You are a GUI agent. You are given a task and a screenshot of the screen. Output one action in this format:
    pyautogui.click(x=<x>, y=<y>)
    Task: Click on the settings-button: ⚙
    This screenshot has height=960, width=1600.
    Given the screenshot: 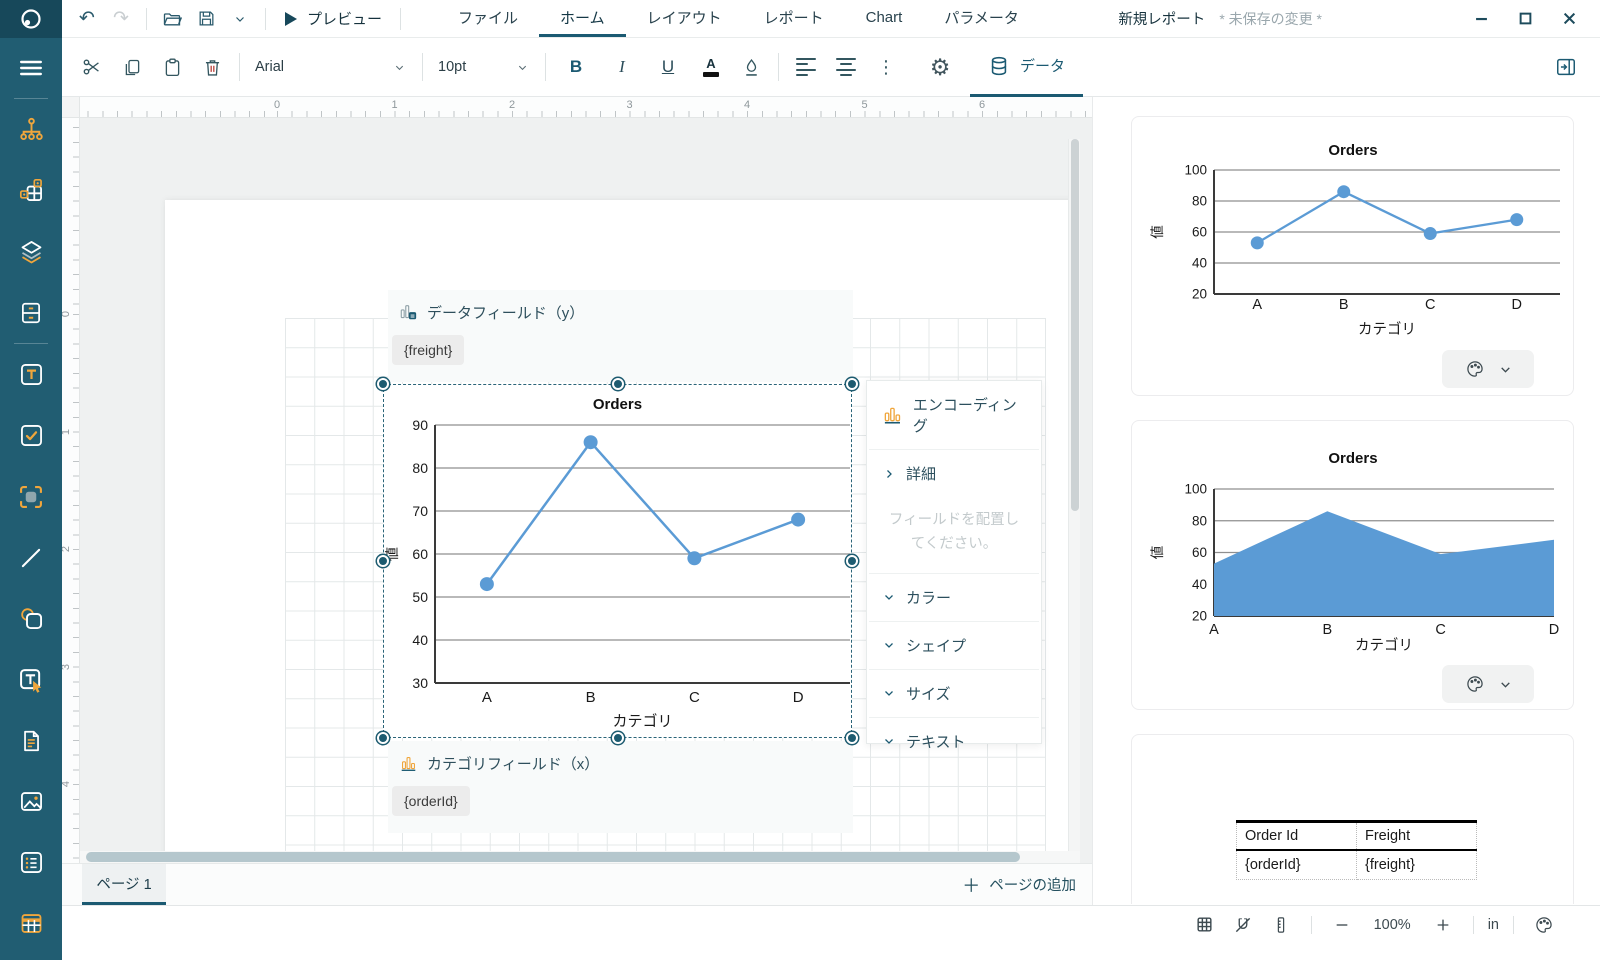 What is the action you would take?
    pyautogui.click(x=940, y=67)
    